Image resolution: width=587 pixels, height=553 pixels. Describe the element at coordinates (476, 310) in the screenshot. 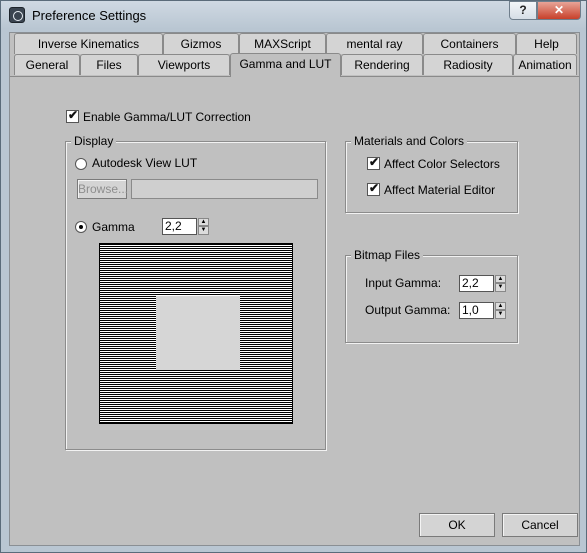

I see `output-gamma-value: 1,0` at that location.